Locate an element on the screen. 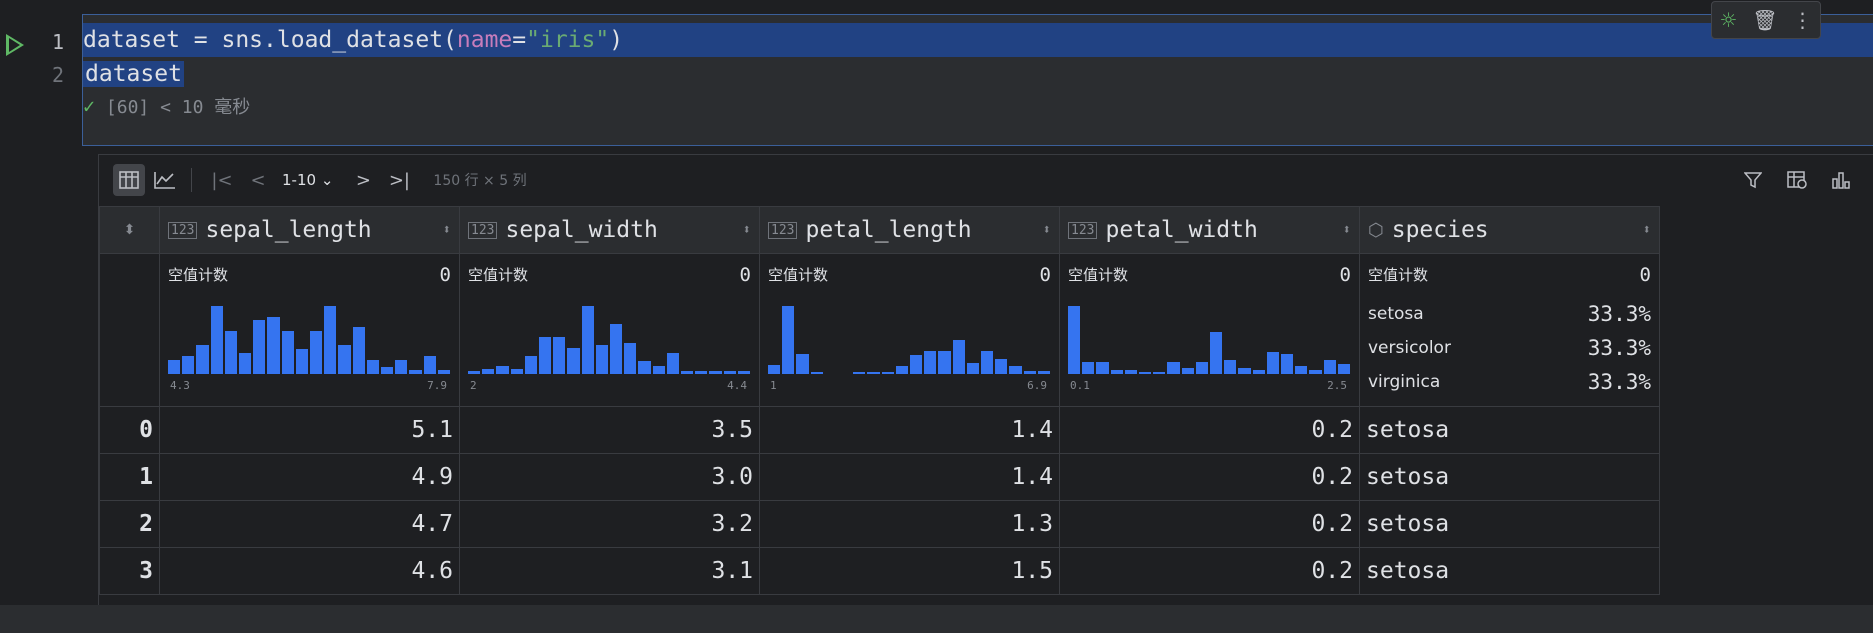  table-cell: 3.0 is located at coordinates (609, 477).